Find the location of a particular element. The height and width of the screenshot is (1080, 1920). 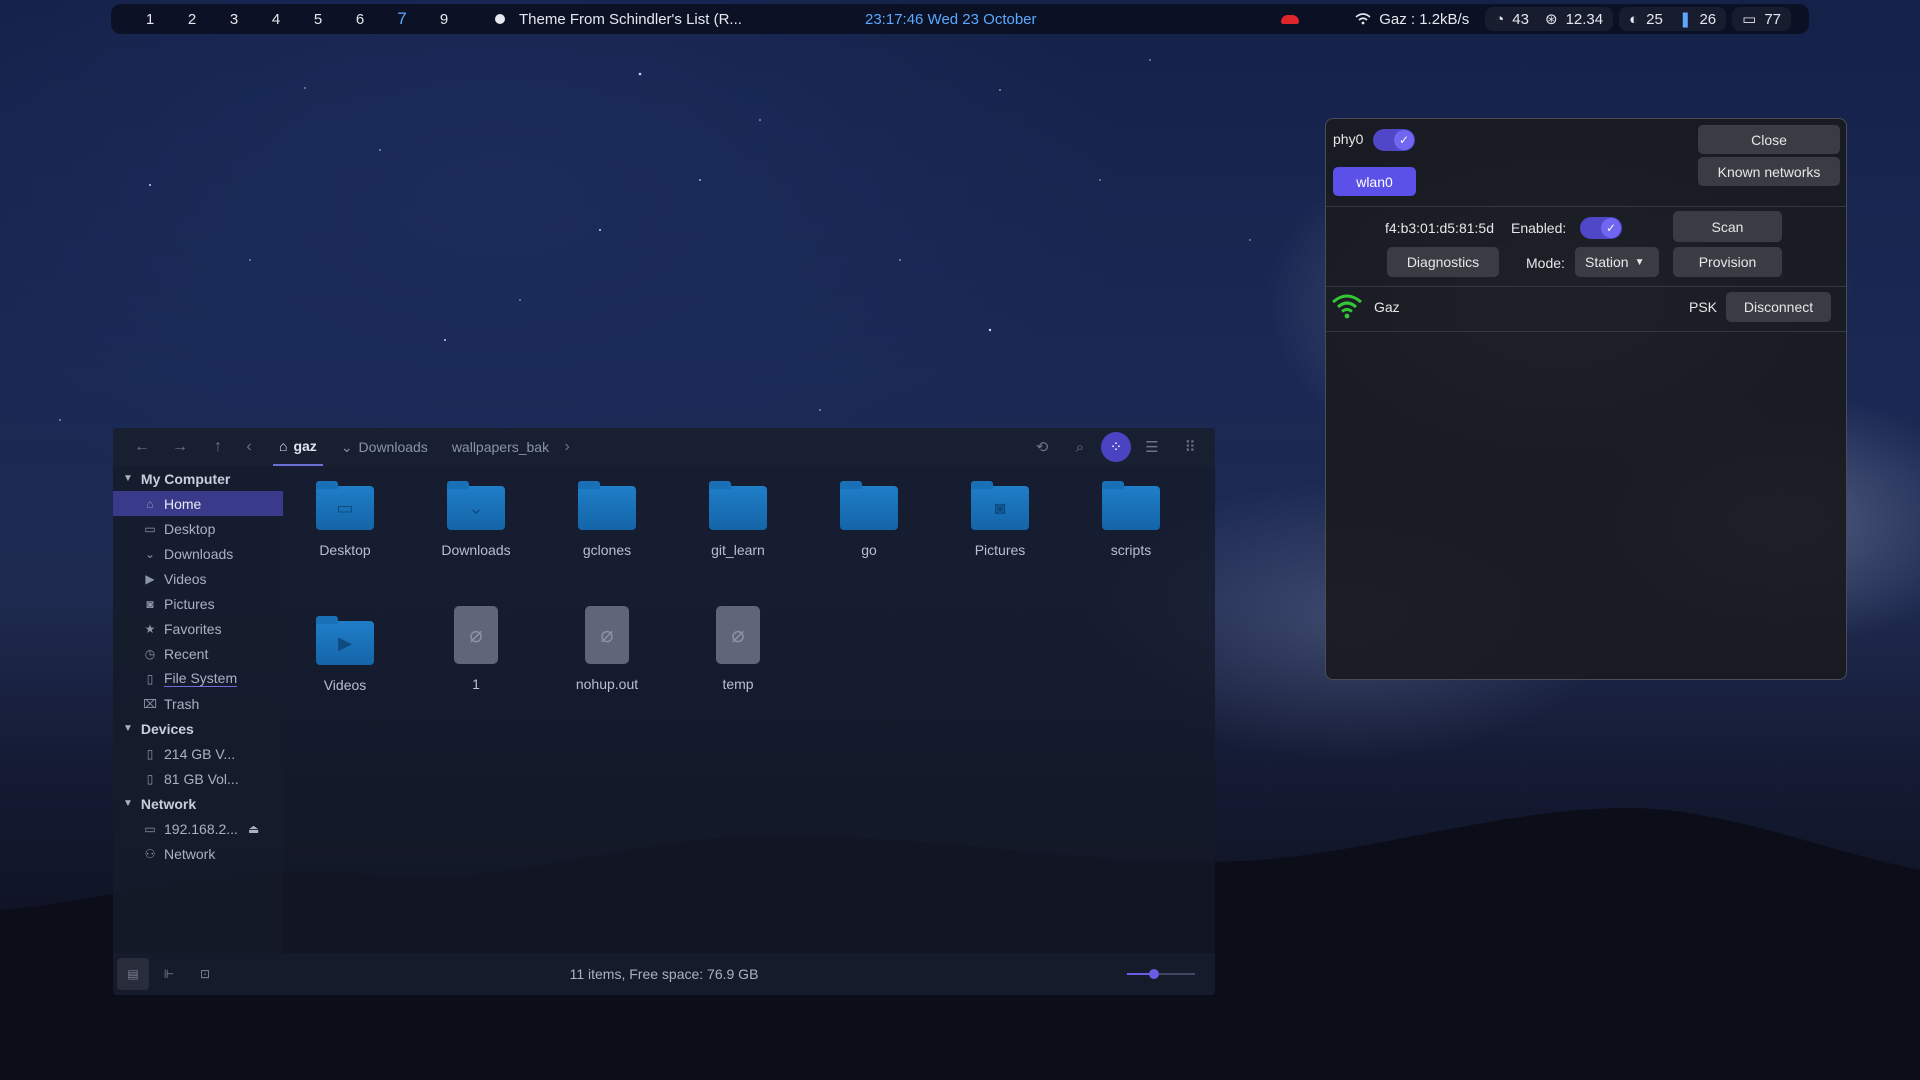

mode-value: Station is located at coordinates (1607, 262).